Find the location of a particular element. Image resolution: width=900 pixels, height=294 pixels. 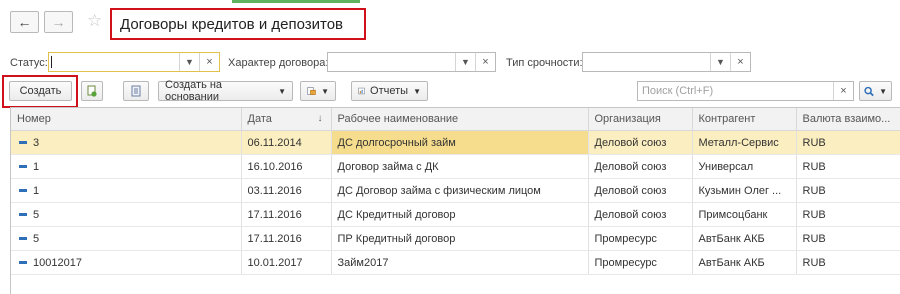

term-type-field: ▼ × is located at coordinates (666, 62).